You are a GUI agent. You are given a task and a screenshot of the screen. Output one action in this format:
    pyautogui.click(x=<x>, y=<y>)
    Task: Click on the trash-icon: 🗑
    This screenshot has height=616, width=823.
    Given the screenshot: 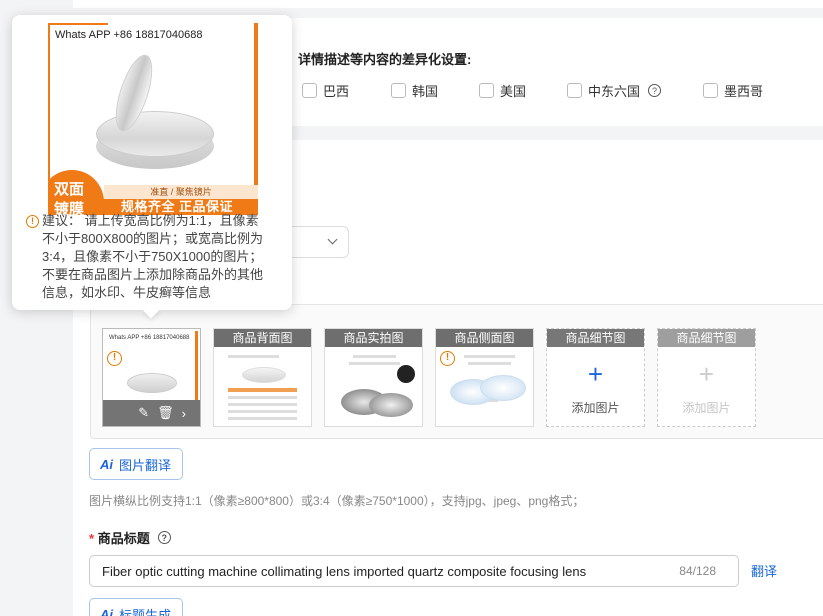 What is the action you would take?
    pyautogui.click(x=165, y=413)
    